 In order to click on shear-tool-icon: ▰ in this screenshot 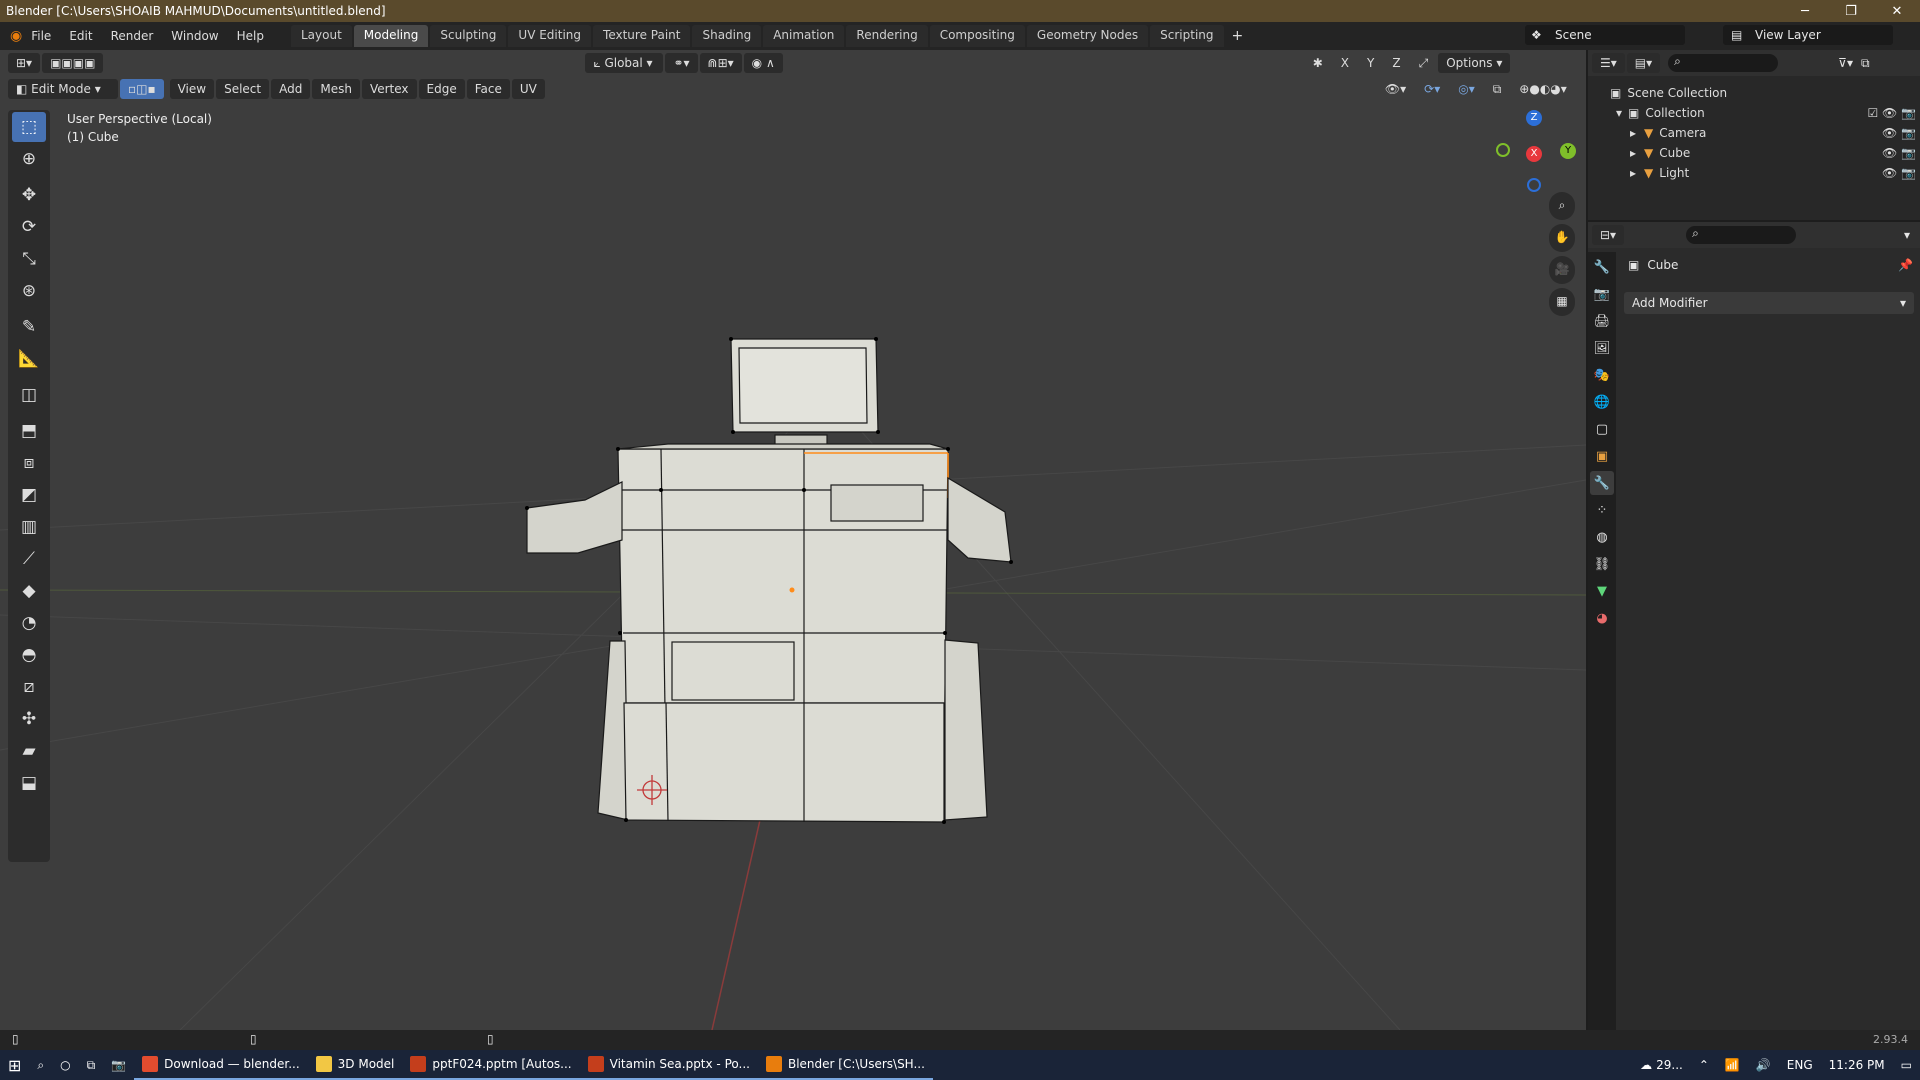, I will do `click(29, 751)`.